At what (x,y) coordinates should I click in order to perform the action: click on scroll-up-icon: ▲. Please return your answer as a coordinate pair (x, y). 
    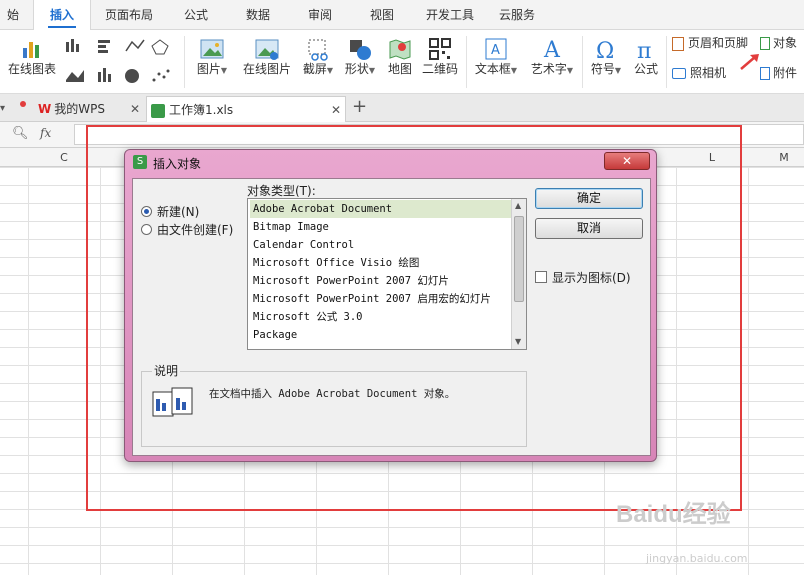
    Looking at the image, I should click on (518, 205).